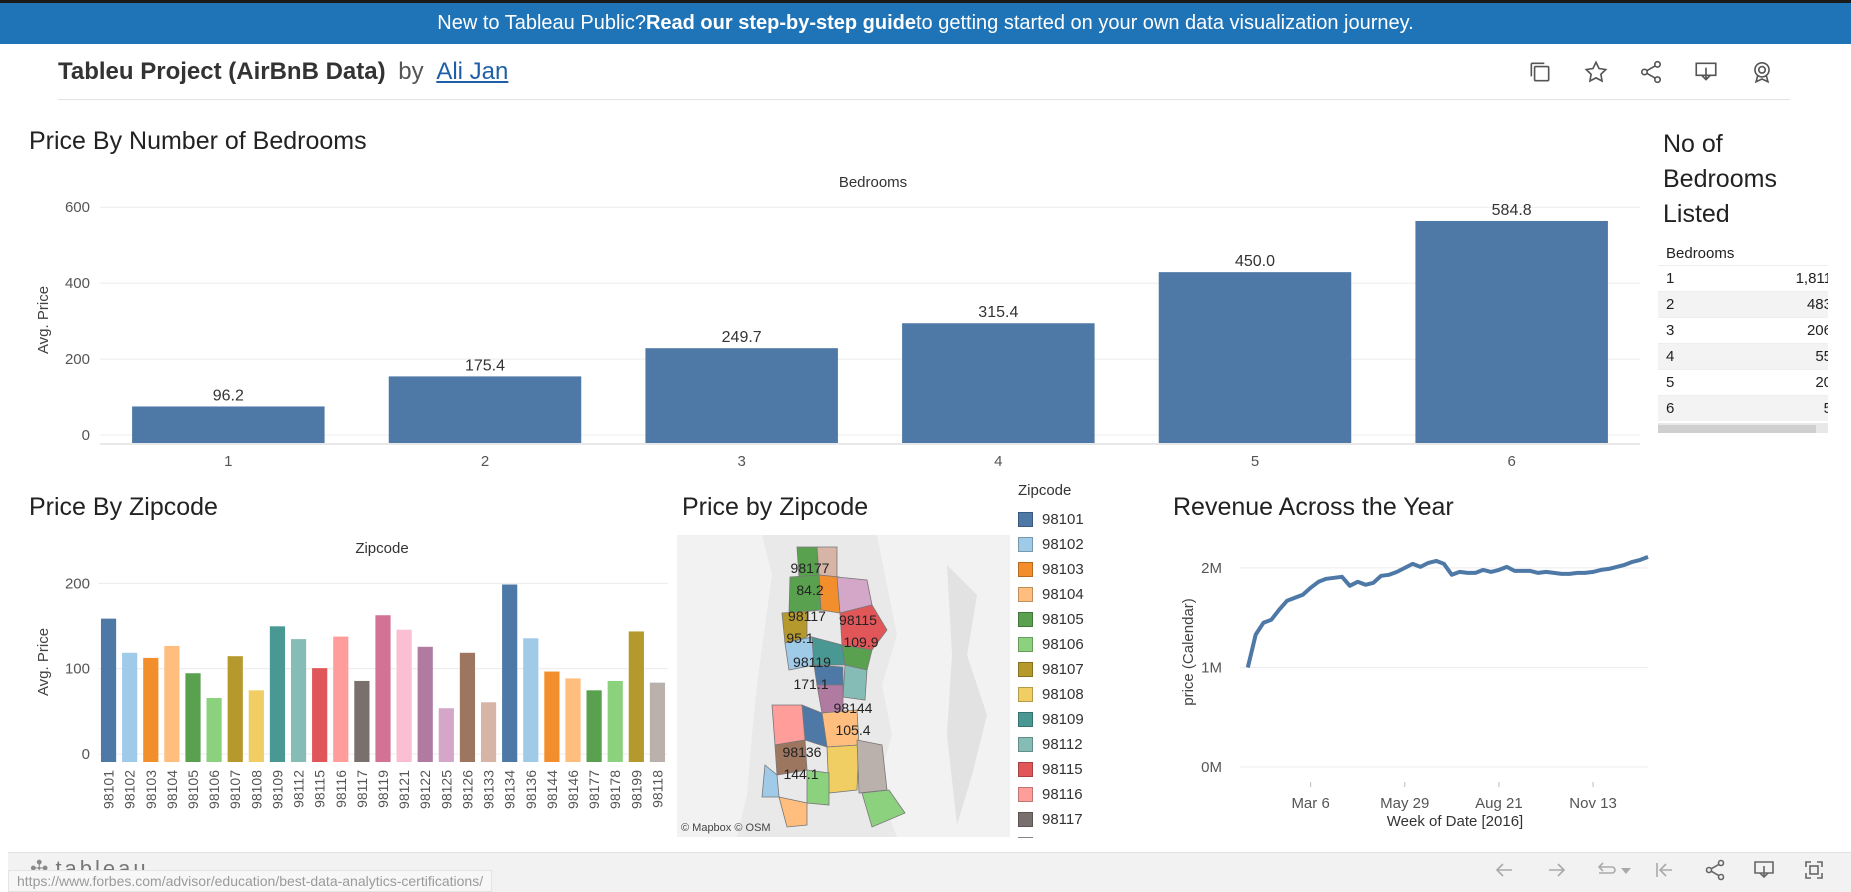  I want to click on legend-item: 98117, so click(1063, 819).